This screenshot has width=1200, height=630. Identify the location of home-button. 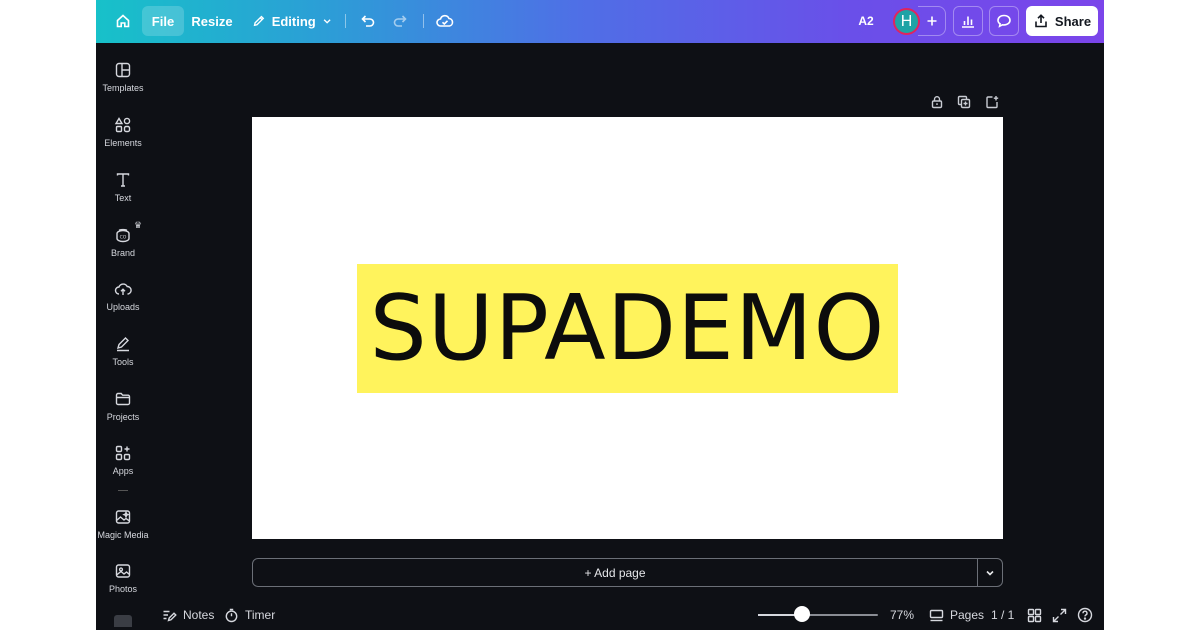
(123, 21).